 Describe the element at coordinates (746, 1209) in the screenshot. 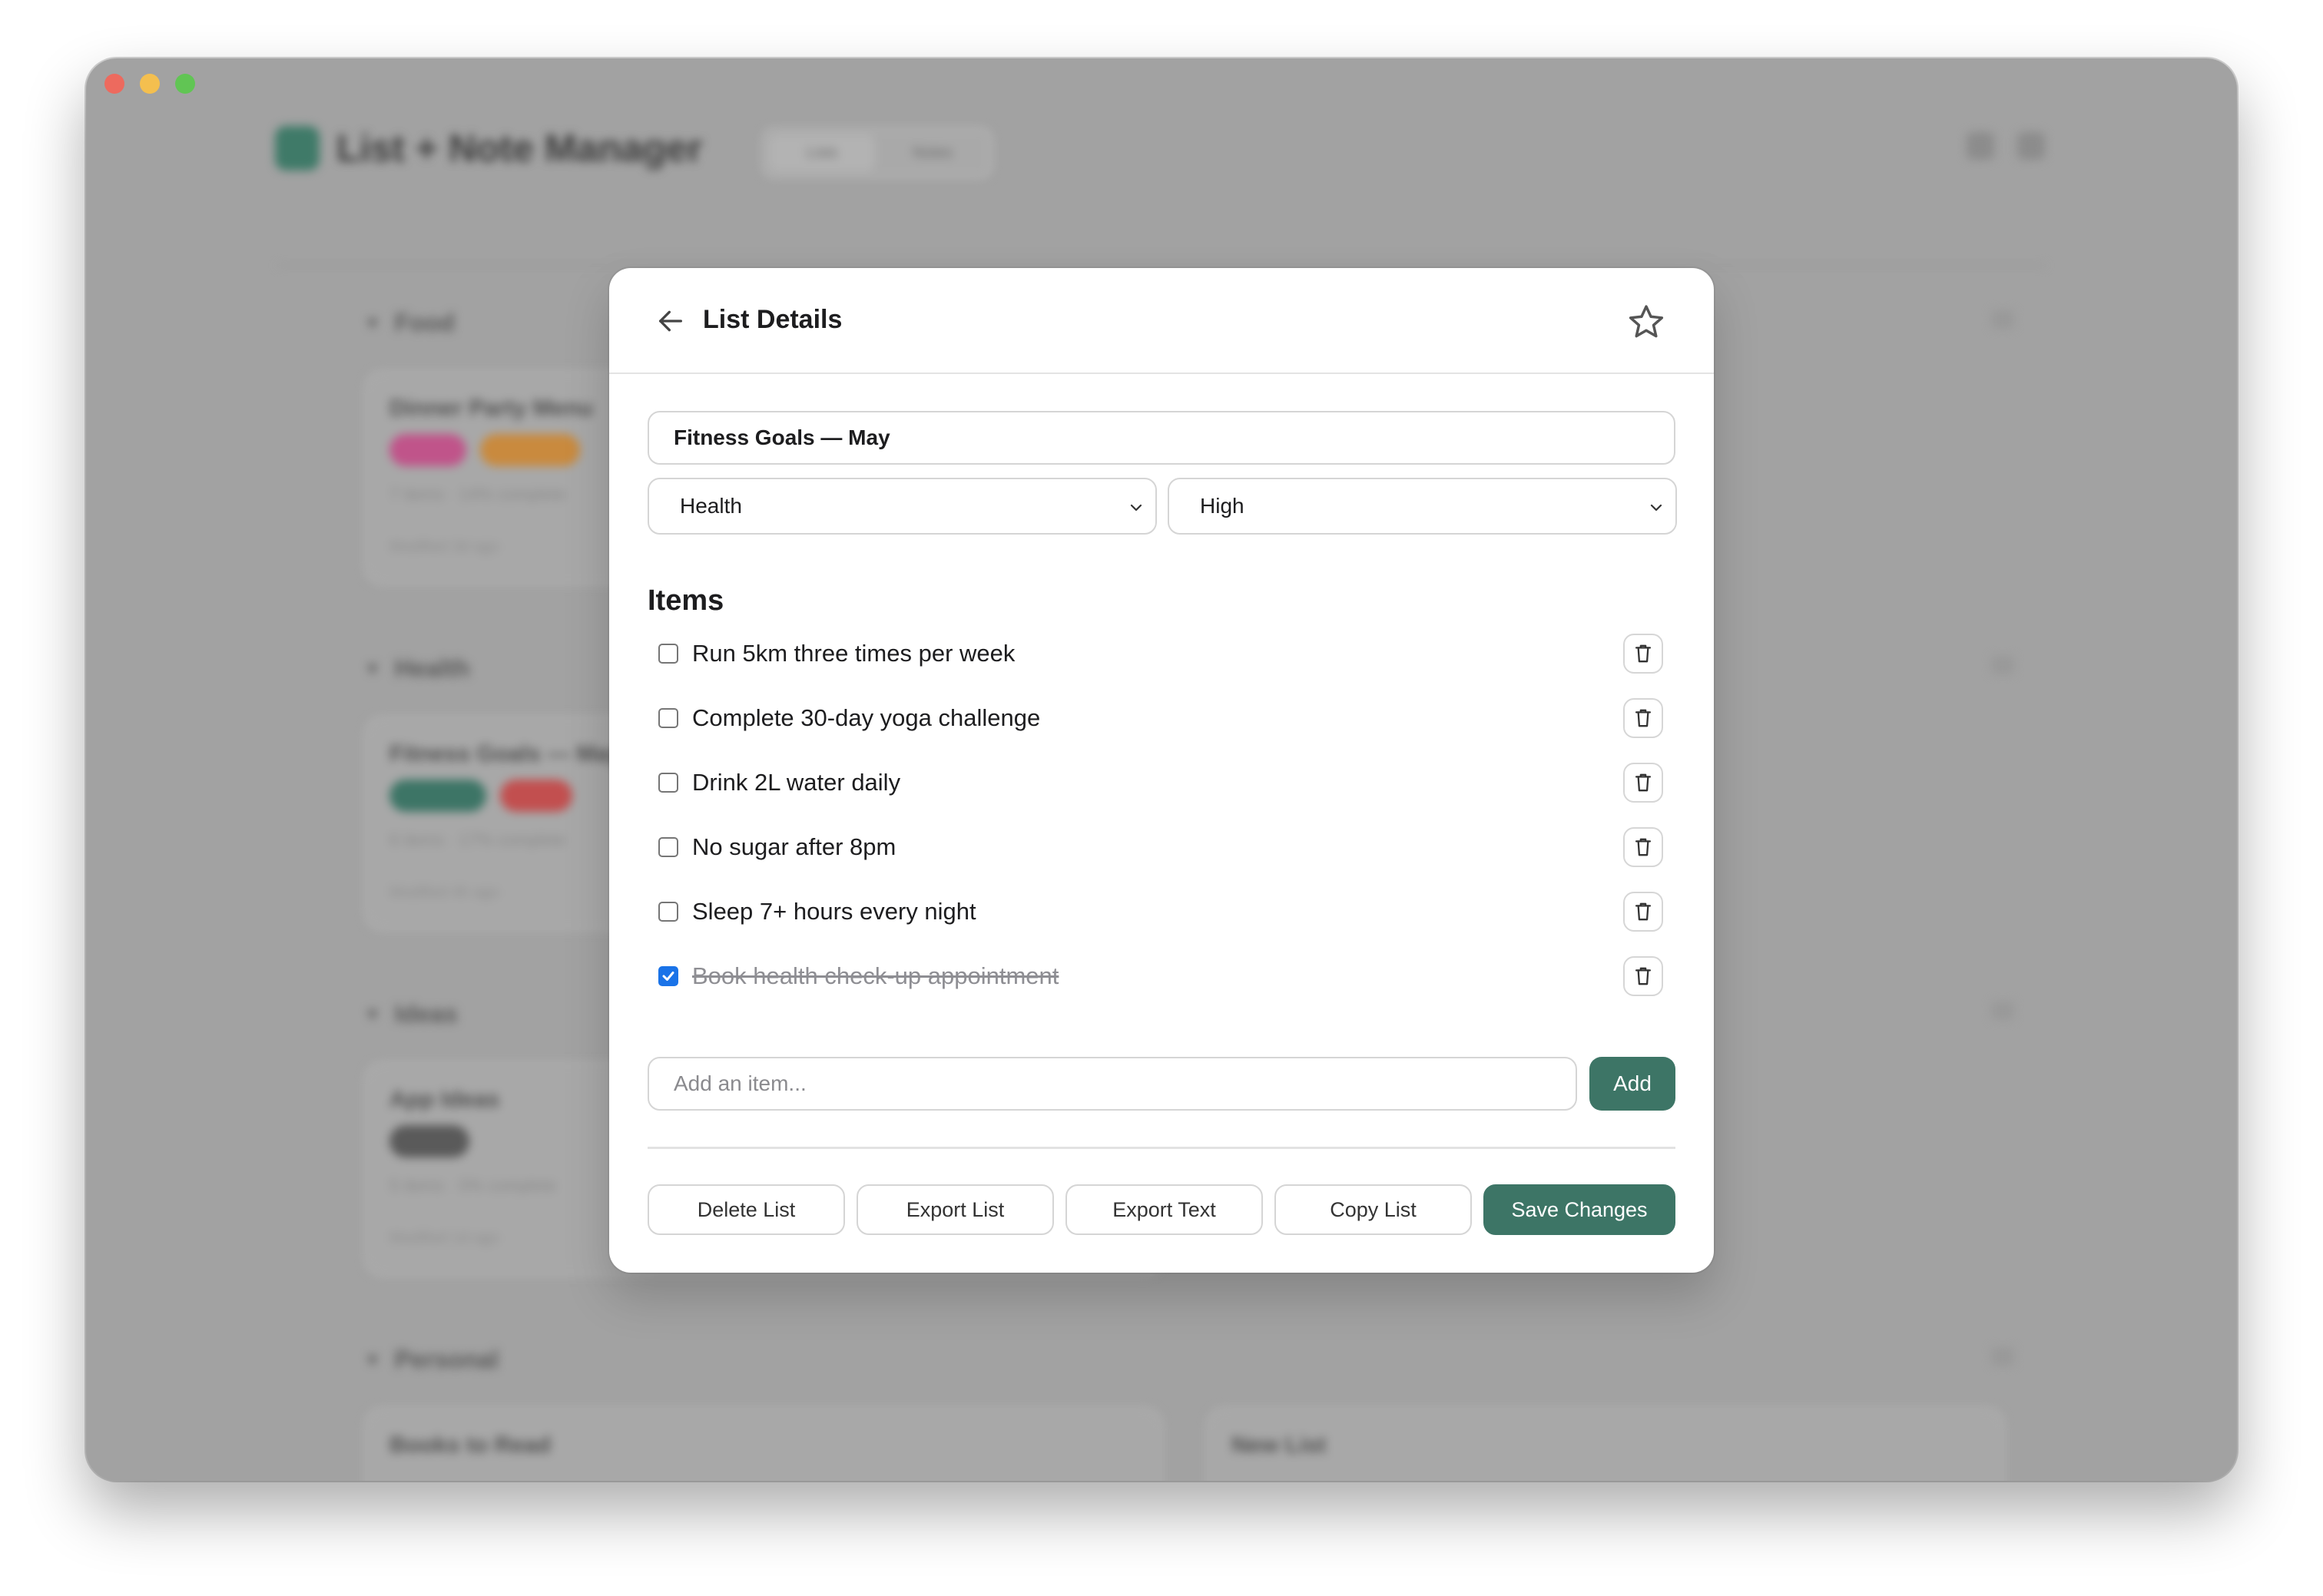

I see `delete-list-button: Delete List` at that location.